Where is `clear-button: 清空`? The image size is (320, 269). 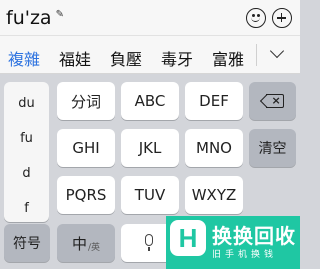
clear-button: 清空 is located at coordinates (272, 148).